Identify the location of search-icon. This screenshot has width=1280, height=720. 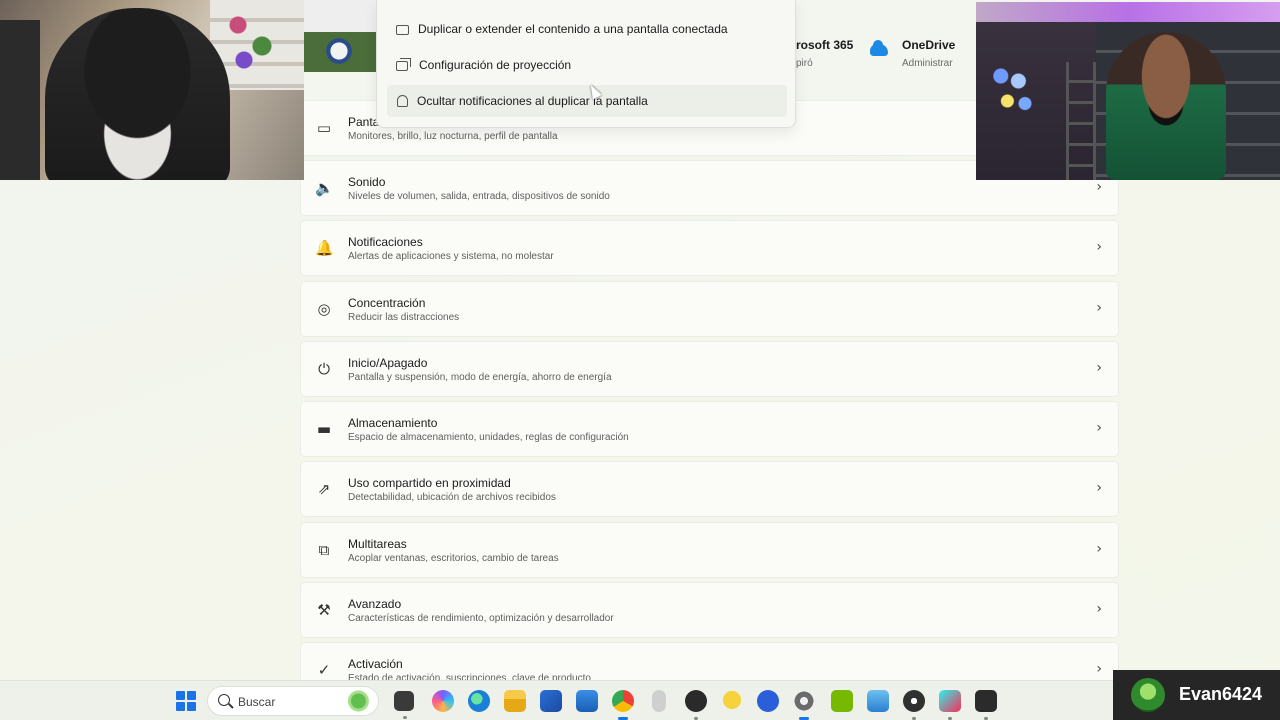
(224, 700).